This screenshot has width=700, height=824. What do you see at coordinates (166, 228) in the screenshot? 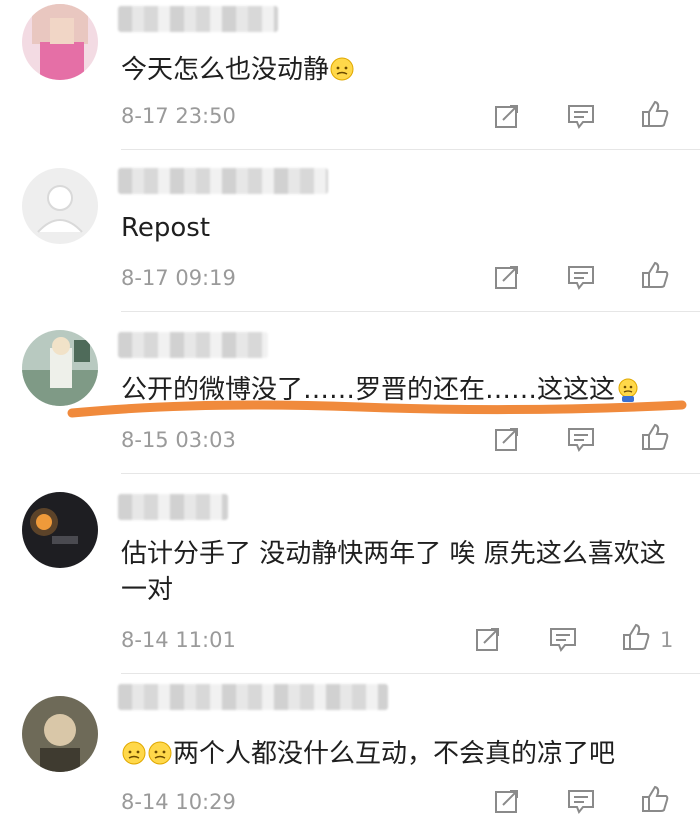
I see `comment-text: Repost` at bounding box center [166, 228].